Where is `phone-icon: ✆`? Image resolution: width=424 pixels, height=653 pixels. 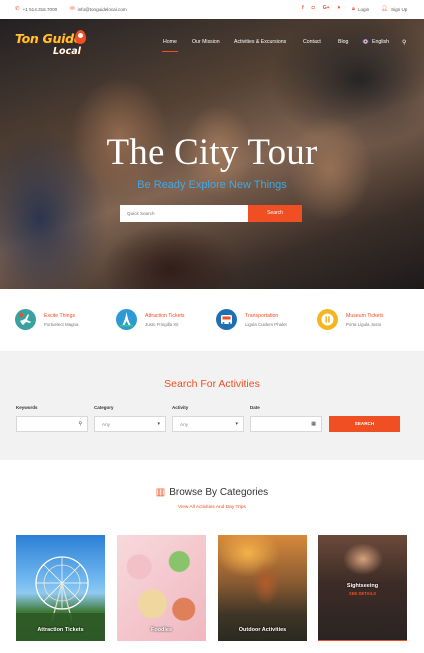 phone-icon: ✆ is located at coordinates (17, 9).